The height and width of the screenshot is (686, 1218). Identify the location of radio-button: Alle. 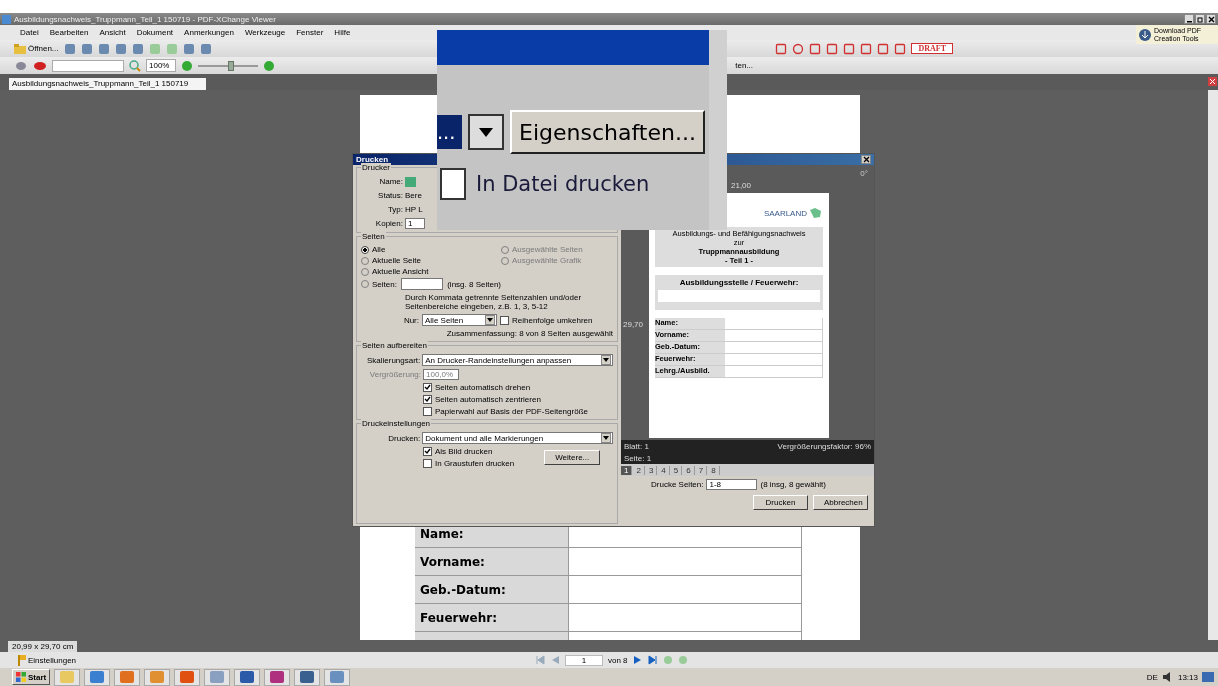
(373, 249).